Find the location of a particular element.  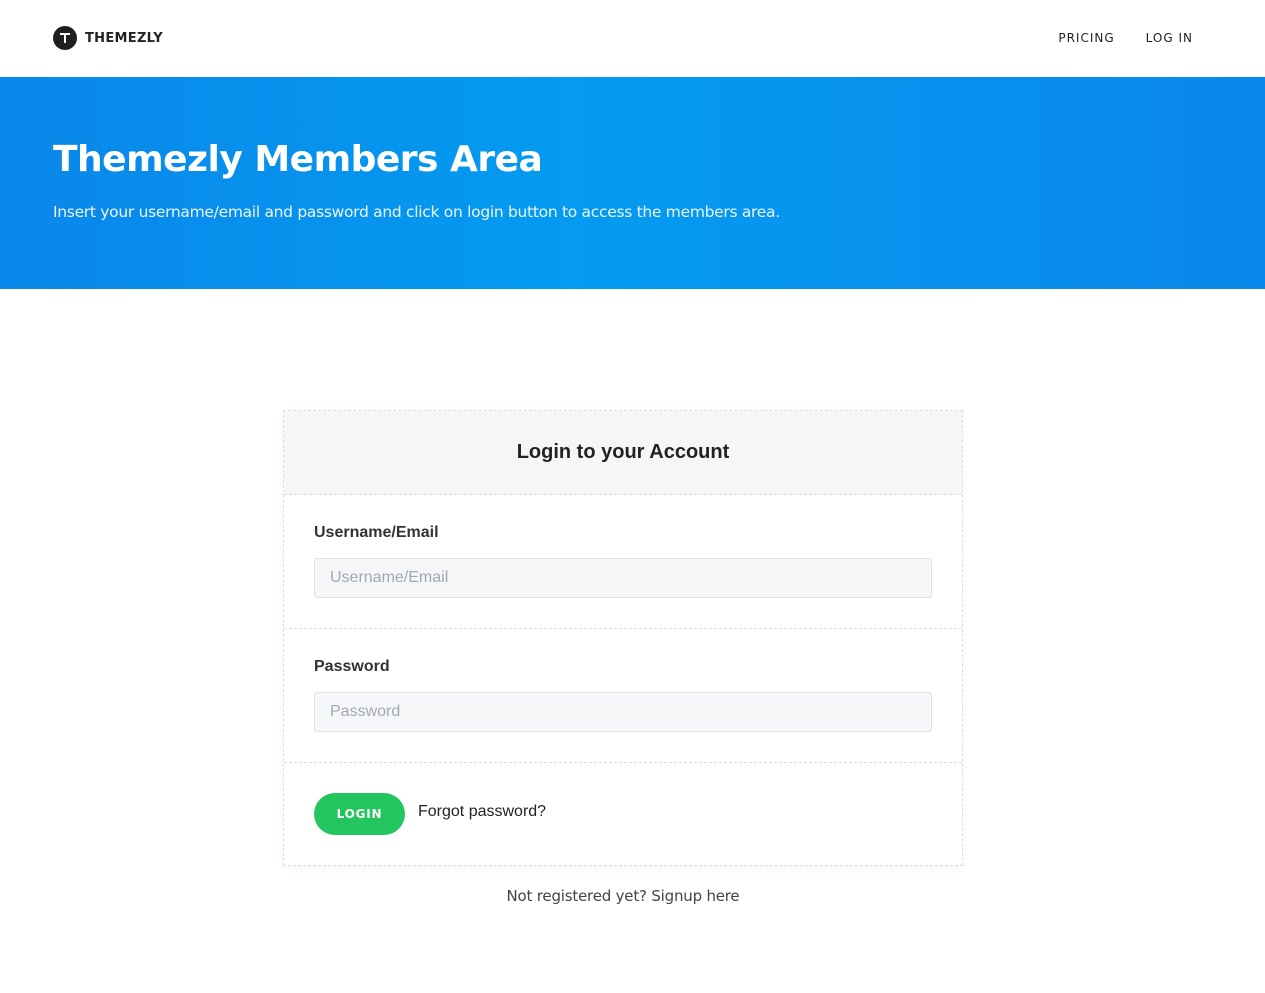

forgot-password-link: Forgot password? is located at coordinates (482, 812).